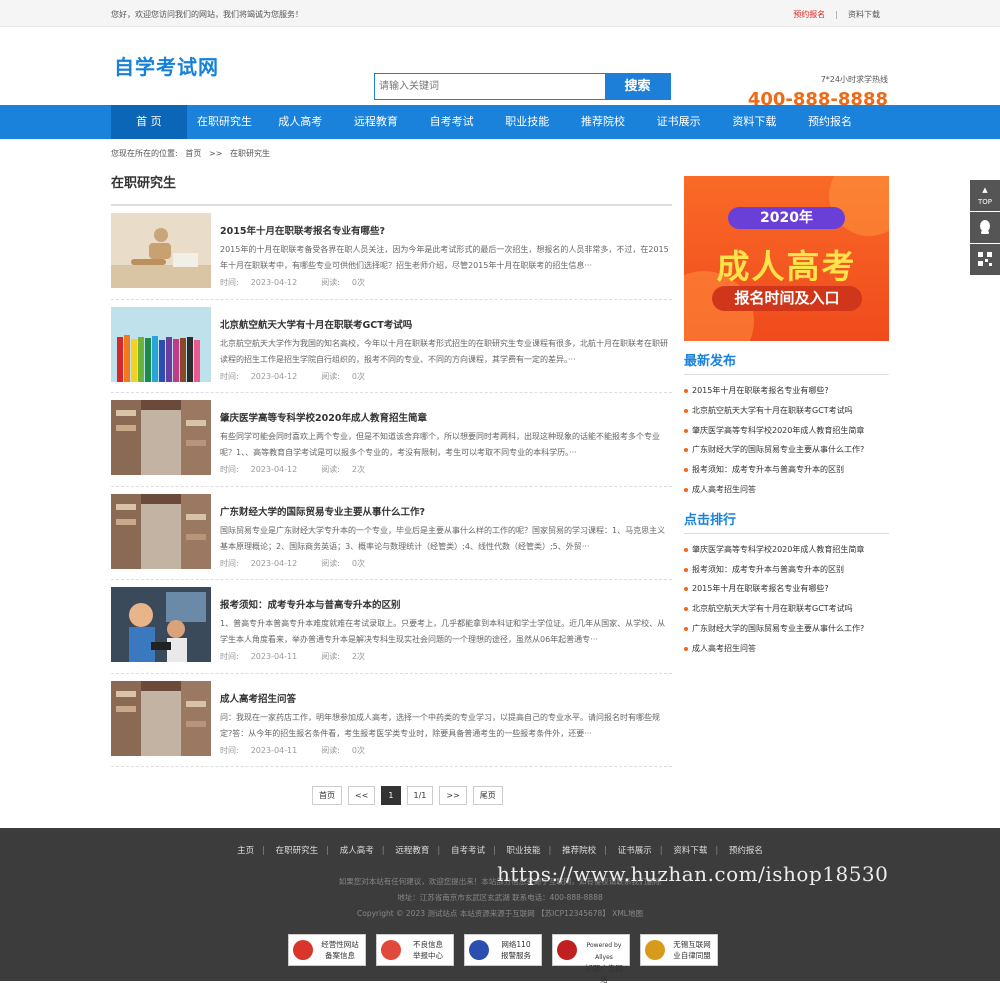  What do you see at coordinates (690, 851) in the screenshot?
I see `footer-link: 资料下载` at bounding box center [690, 851].